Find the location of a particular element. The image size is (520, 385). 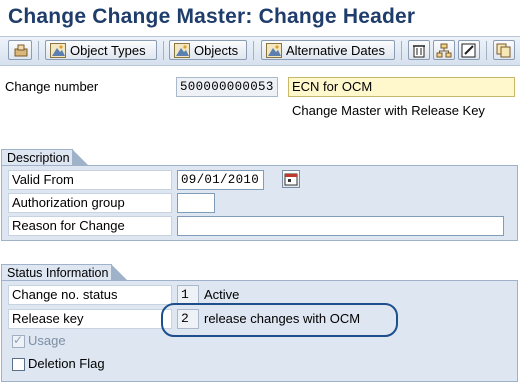

application-toolbar: Object Types Objects Alternative Dates is located at coordinates (260, 51).